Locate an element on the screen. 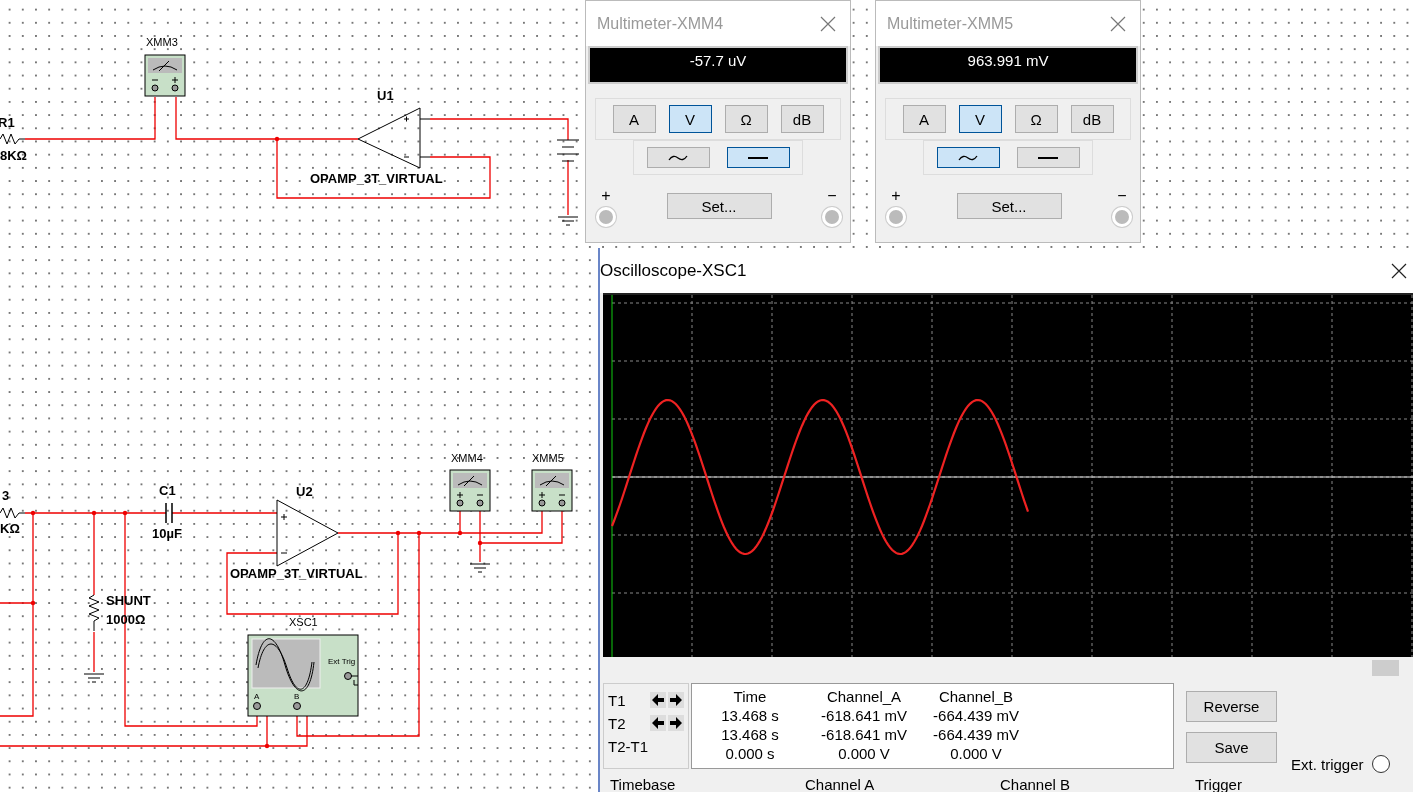  section-label: Channel A is located at coordinates (840, 784).